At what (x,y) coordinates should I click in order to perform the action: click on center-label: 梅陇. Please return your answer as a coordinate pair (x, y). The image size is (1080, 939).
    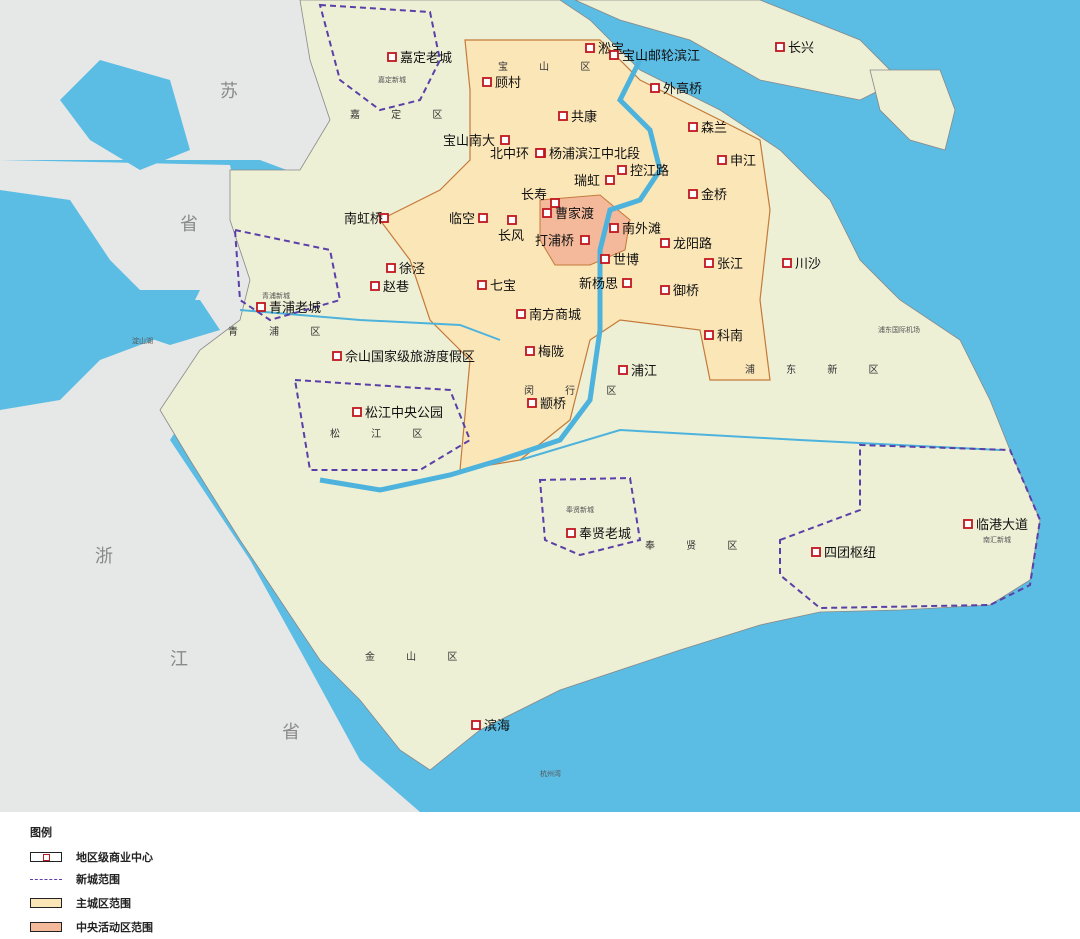
    Looking at the image, I should click on (551, 352).